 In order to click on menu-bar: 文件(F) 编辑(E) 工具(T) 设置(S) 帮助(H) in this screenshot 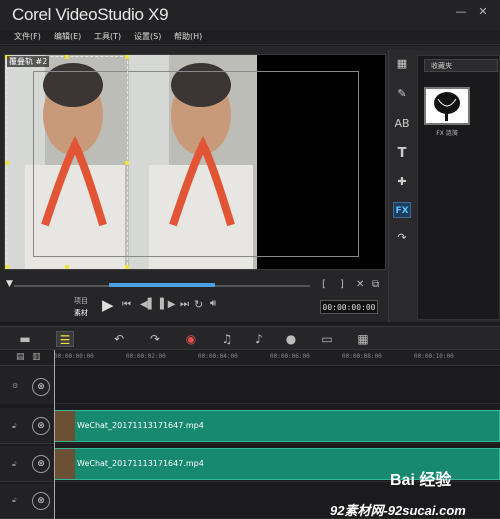, I will do `click(250, 37)`.